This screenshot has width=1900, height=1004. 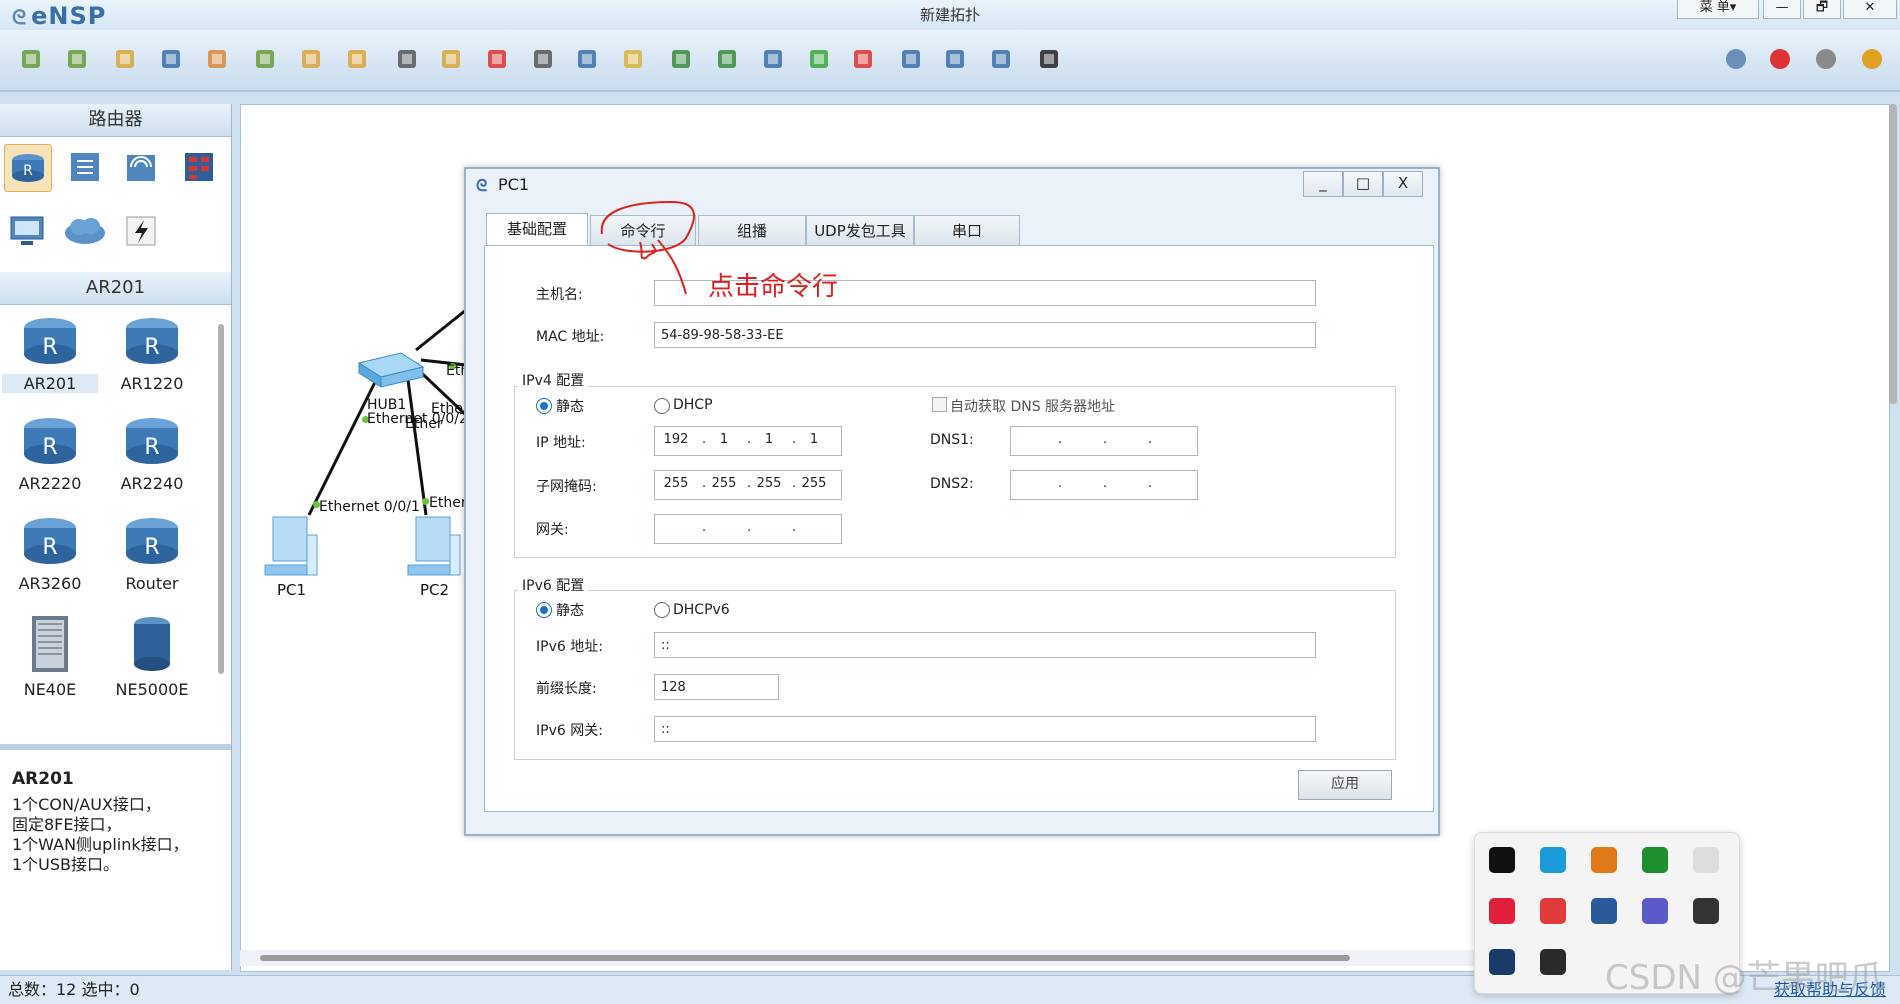 I want to click on undo-icon, so click(x=311, y=59).